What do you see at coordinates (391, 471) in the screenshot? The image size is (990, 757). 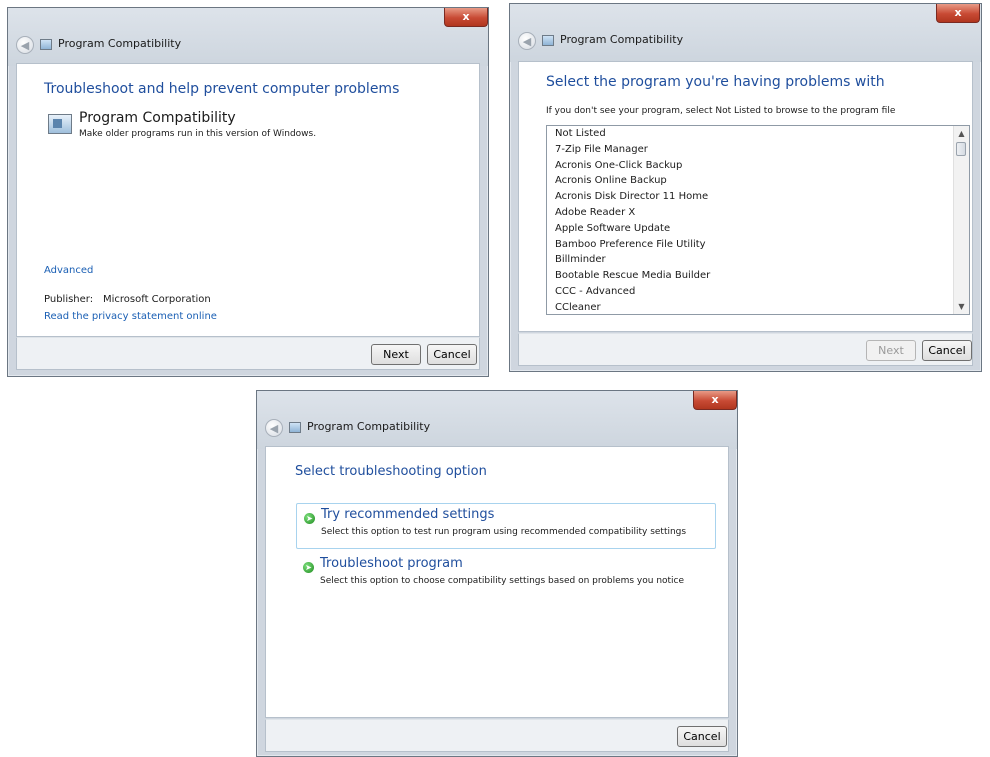 I see `page-heading: Select troubleshooting option` at bounding box center [391, 471].